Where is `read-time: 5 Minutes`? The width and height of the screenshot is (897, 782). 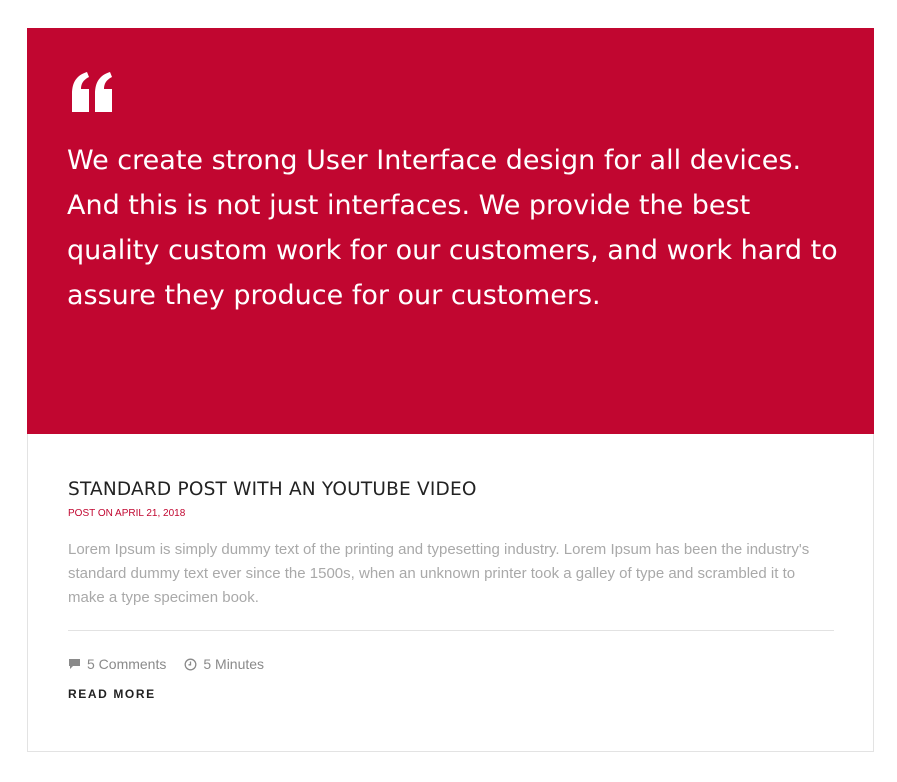
read-time: 5 Minutes is located at coordinates (224, 664).